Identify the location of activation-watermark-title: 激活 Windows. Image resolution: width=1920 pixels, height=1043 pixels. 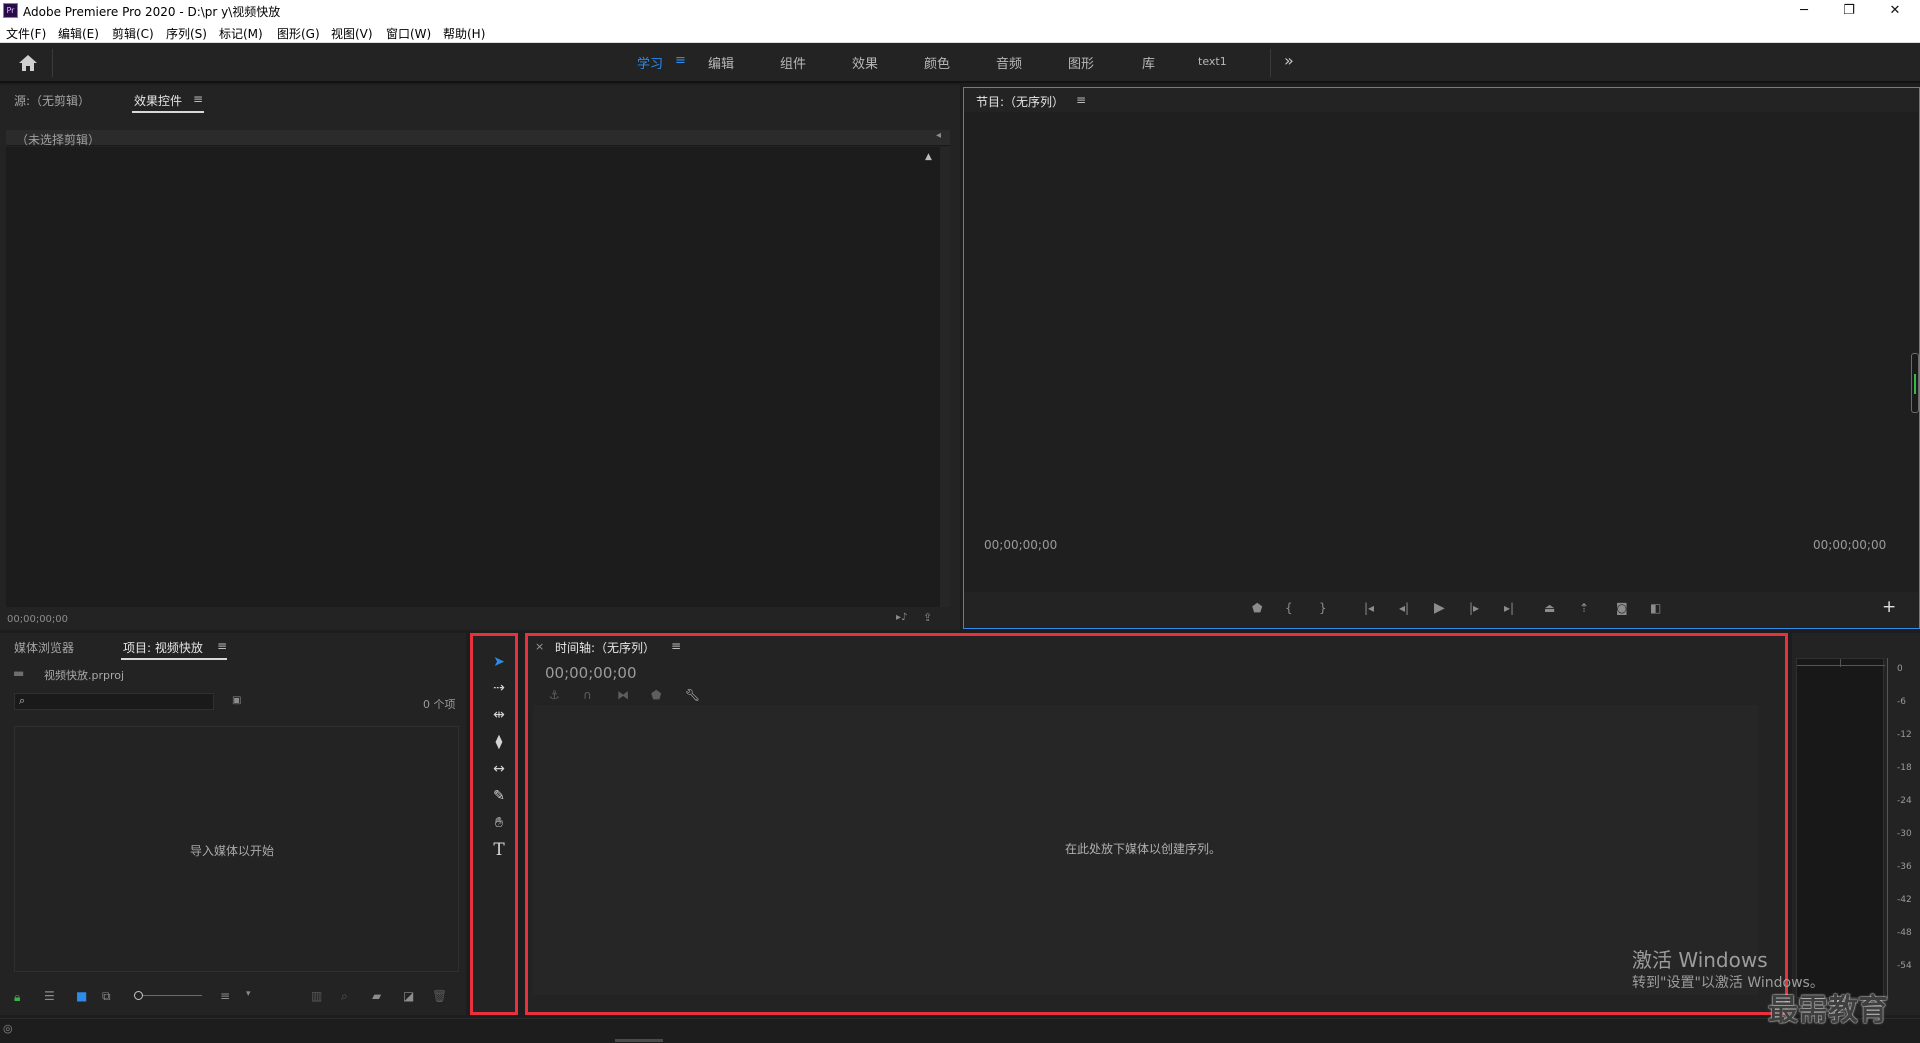
(1700, 960).